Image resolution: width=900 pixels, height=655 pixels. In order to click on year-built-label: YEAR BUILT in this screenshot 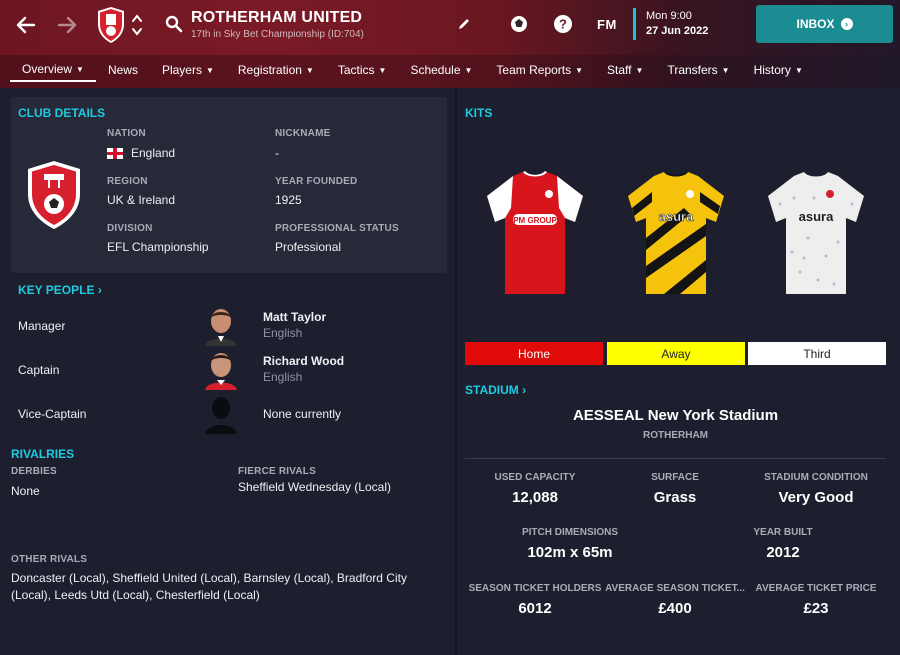, I will do `click(783, 532)`.